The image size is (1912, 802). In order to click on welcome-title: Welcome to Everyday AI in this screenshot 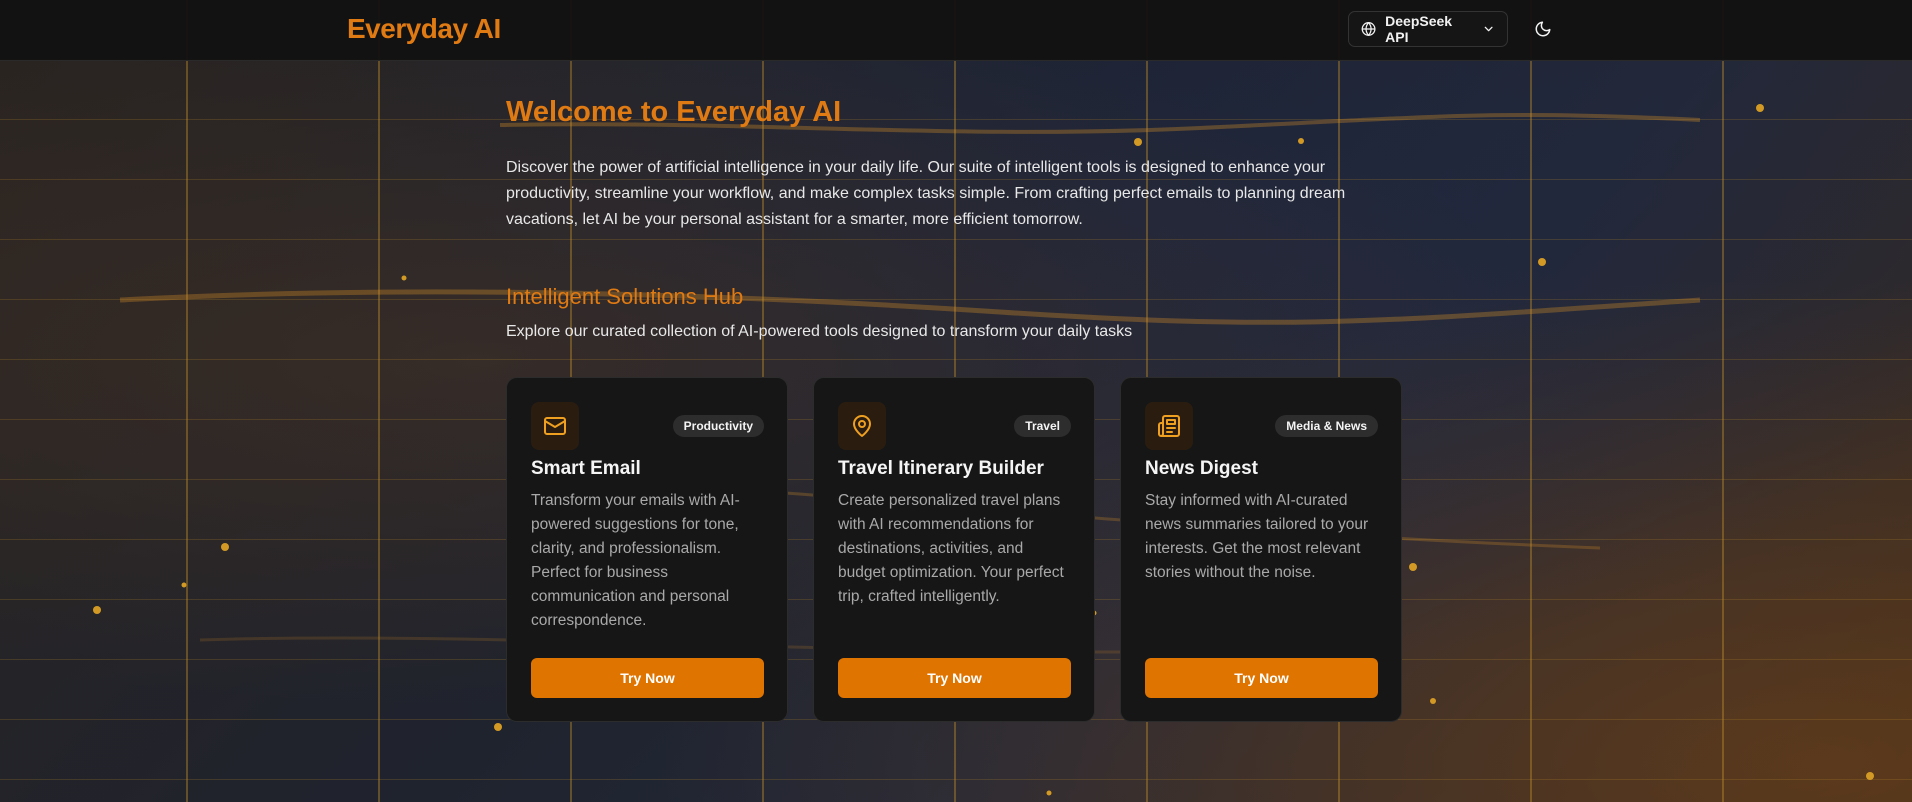, I will do `click(674, 112)`.